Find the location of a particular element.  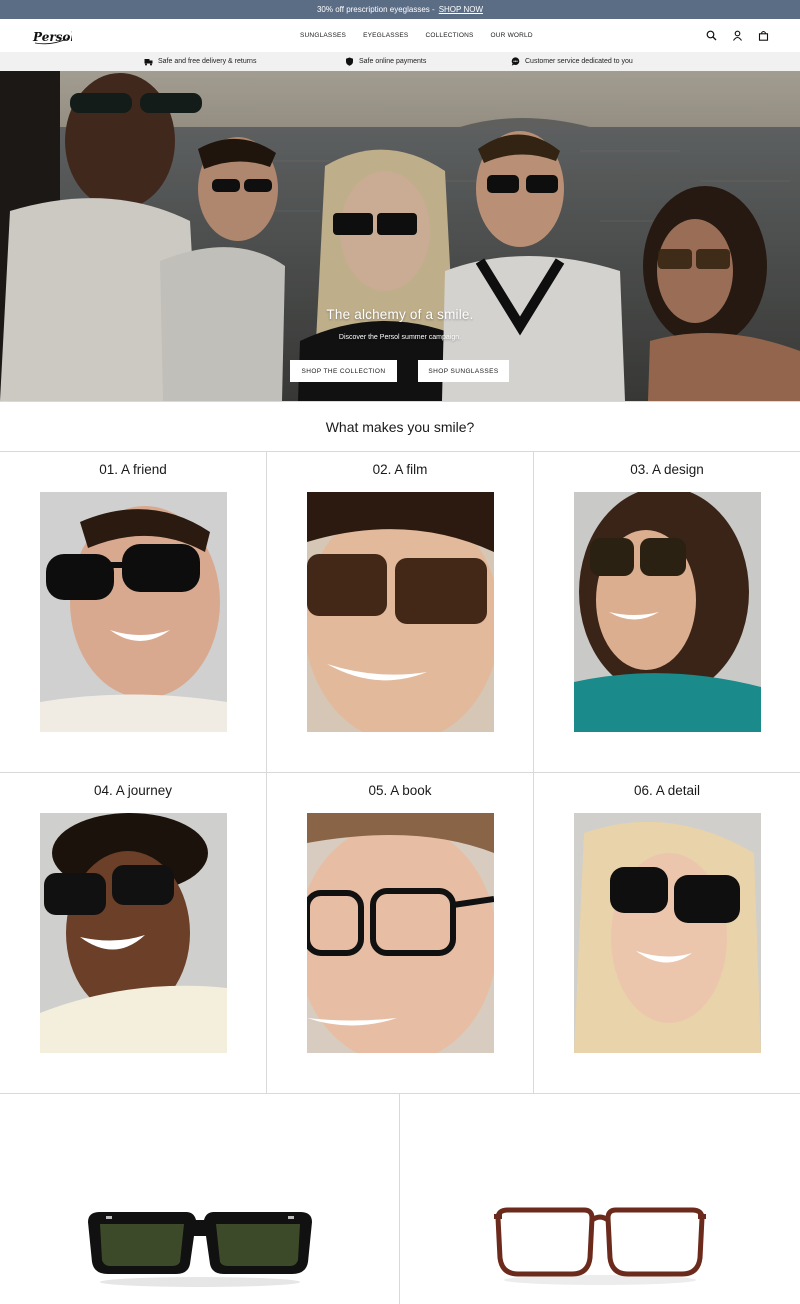

persol-logo: Persol is located at coordinates (53, 36).